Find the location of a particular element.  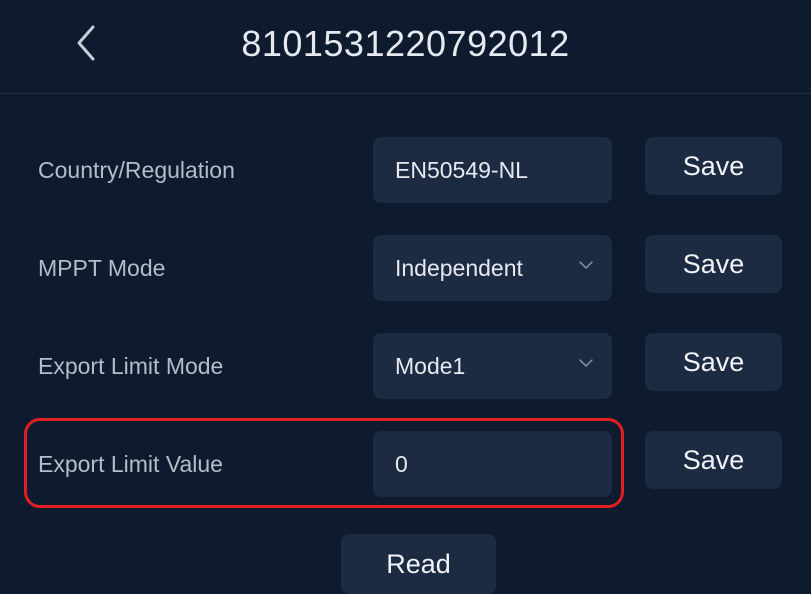

setting-row-mppt-mode: MPPT Mode Independent Save is located at coordinates (405, 268).